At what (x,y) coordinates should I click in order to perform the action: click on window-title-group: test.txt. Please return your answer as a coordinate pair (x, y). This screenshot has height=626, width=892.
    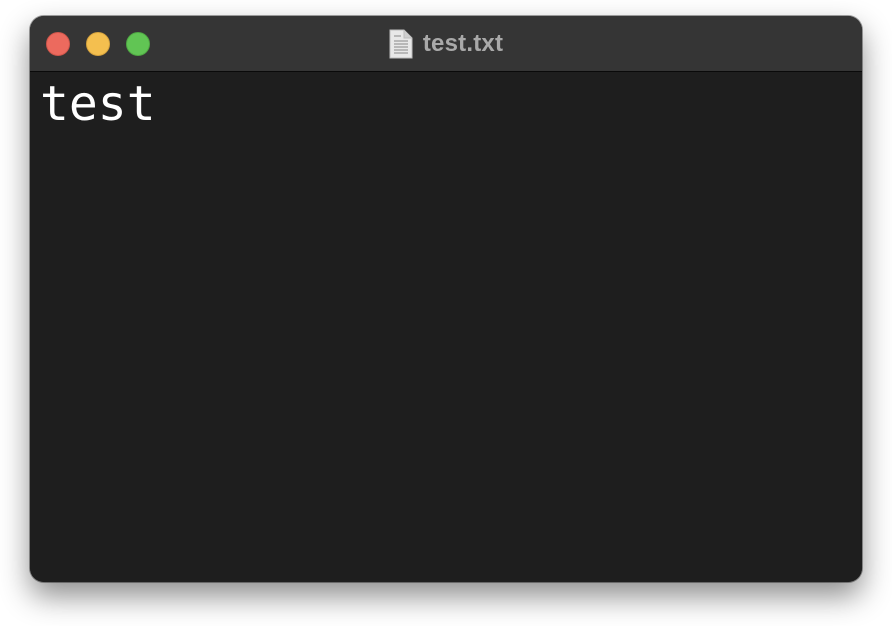
    Looking at the image, I should click on (446, 44).